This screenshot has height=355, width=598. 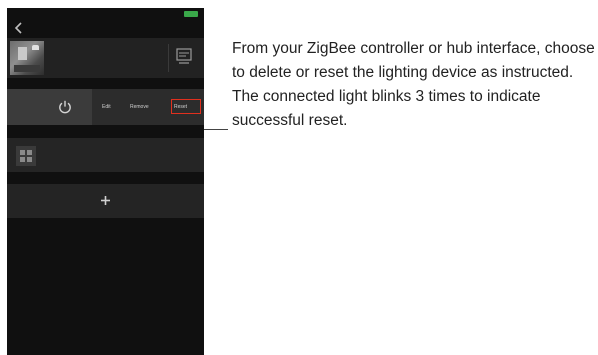 I want to click on power-cell, so click(x=49, y=107).